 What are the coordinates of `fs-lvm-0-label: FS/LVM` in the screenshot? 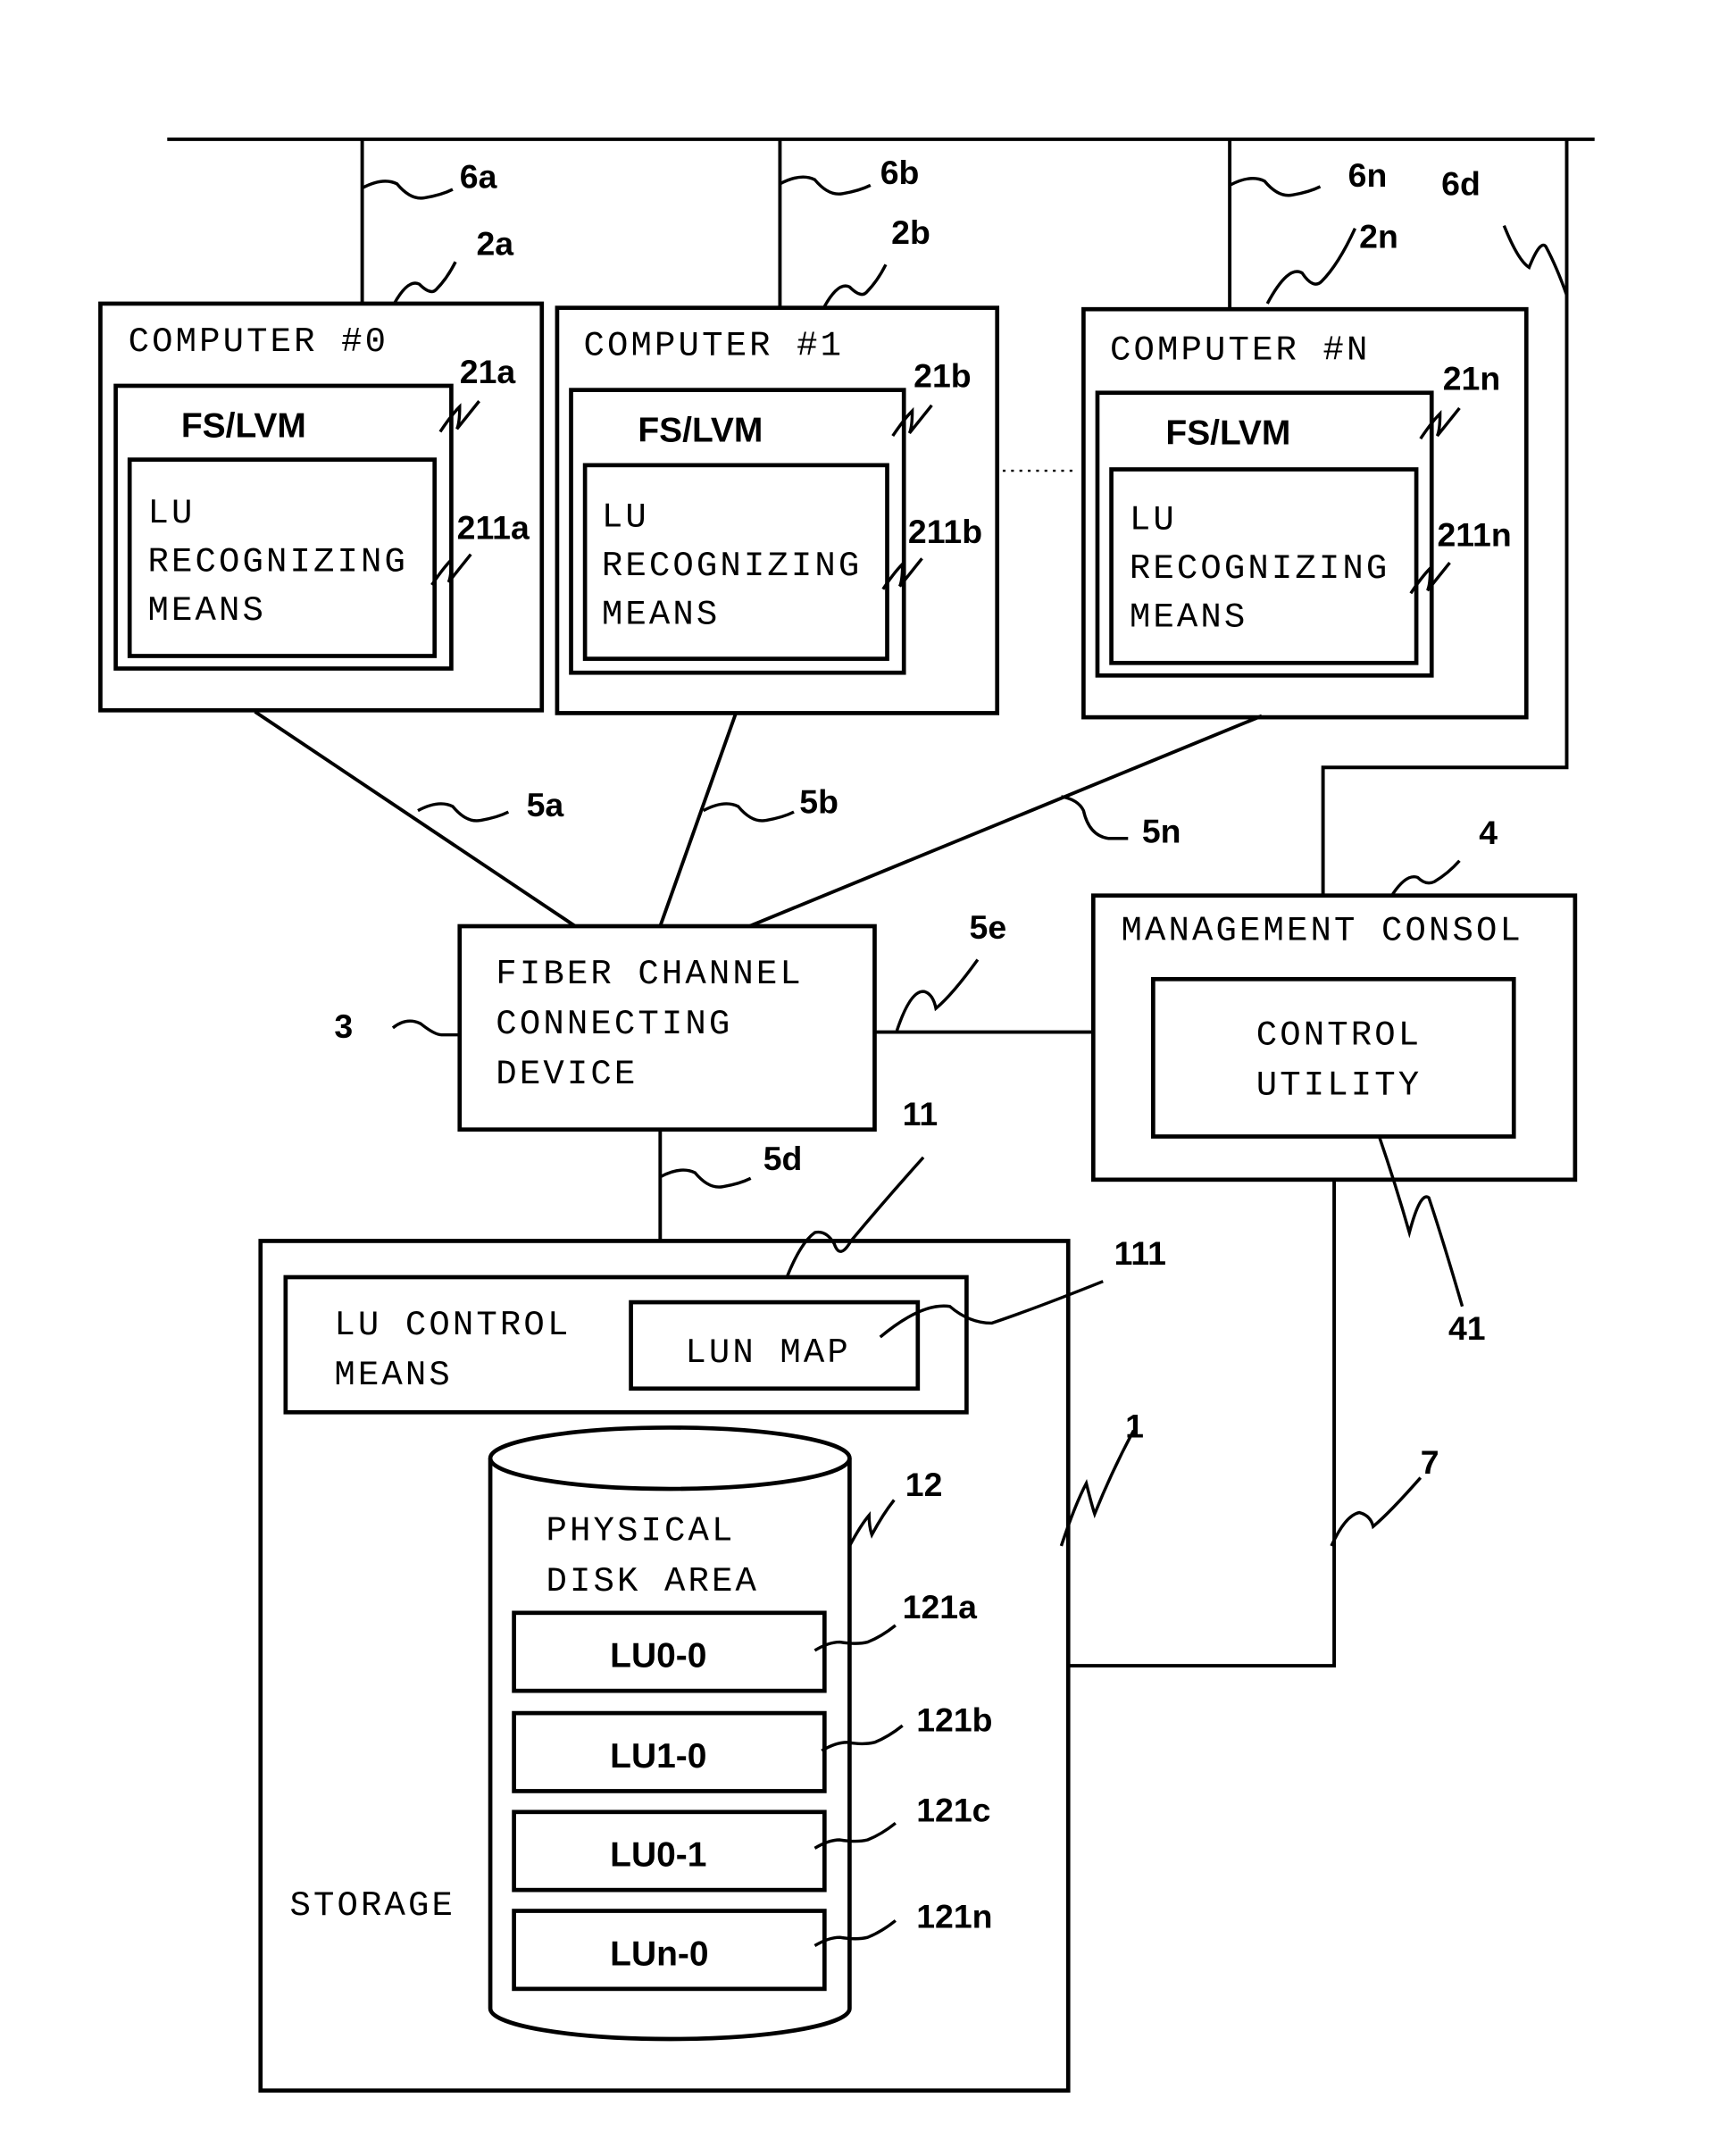 It's located at (243, 426).